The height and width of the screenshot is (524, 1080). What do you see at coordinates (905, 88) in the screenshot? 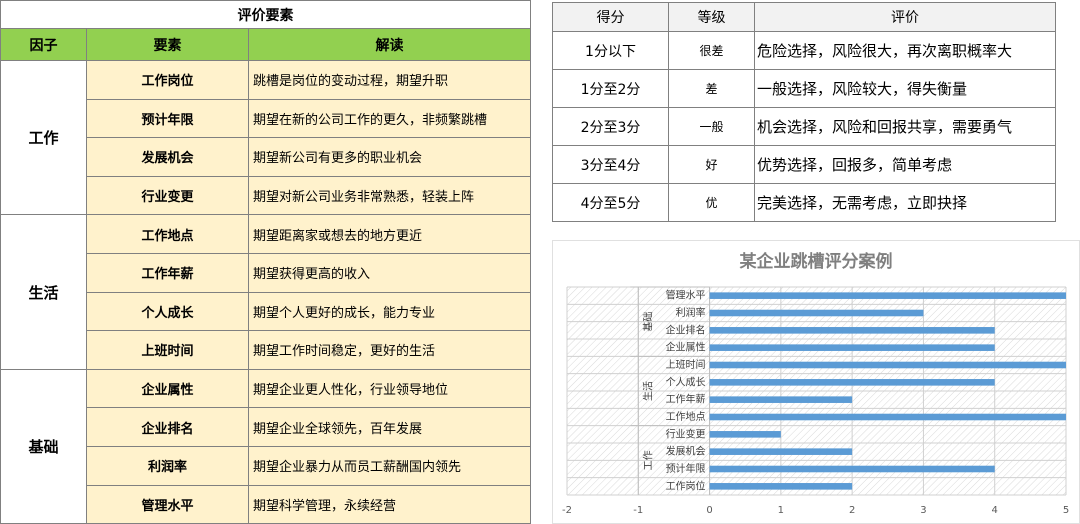
I see `evaluation-cell: 一般选择，风险较大，得失衡量` at bounding box center [905, 88].